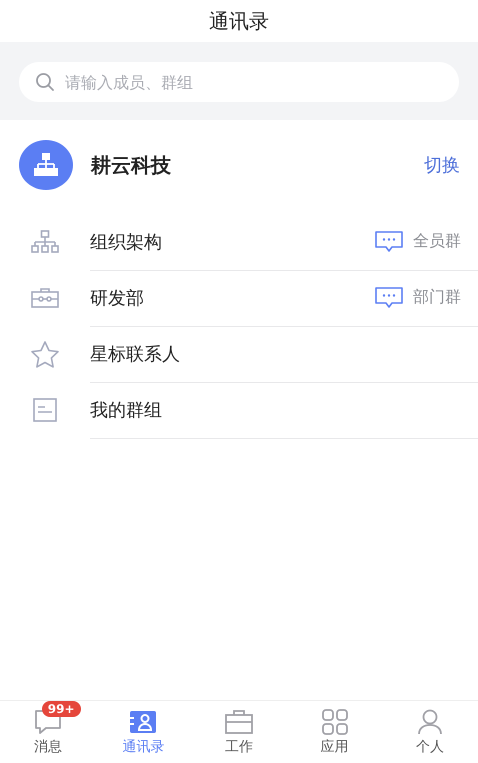  What do you see at coordinates (239, 82) in the screenshot?
I see `search-field: 请输入成员、群组` at bounding box center [239, 82].